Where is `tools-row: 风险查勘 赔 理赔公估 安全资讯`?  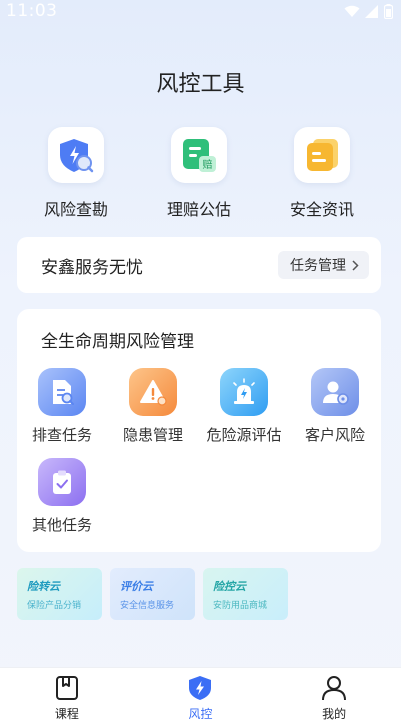 tools-row: 风险查勘 赔 理赔公估 安全资讯 is located at coordinates (200, 174).